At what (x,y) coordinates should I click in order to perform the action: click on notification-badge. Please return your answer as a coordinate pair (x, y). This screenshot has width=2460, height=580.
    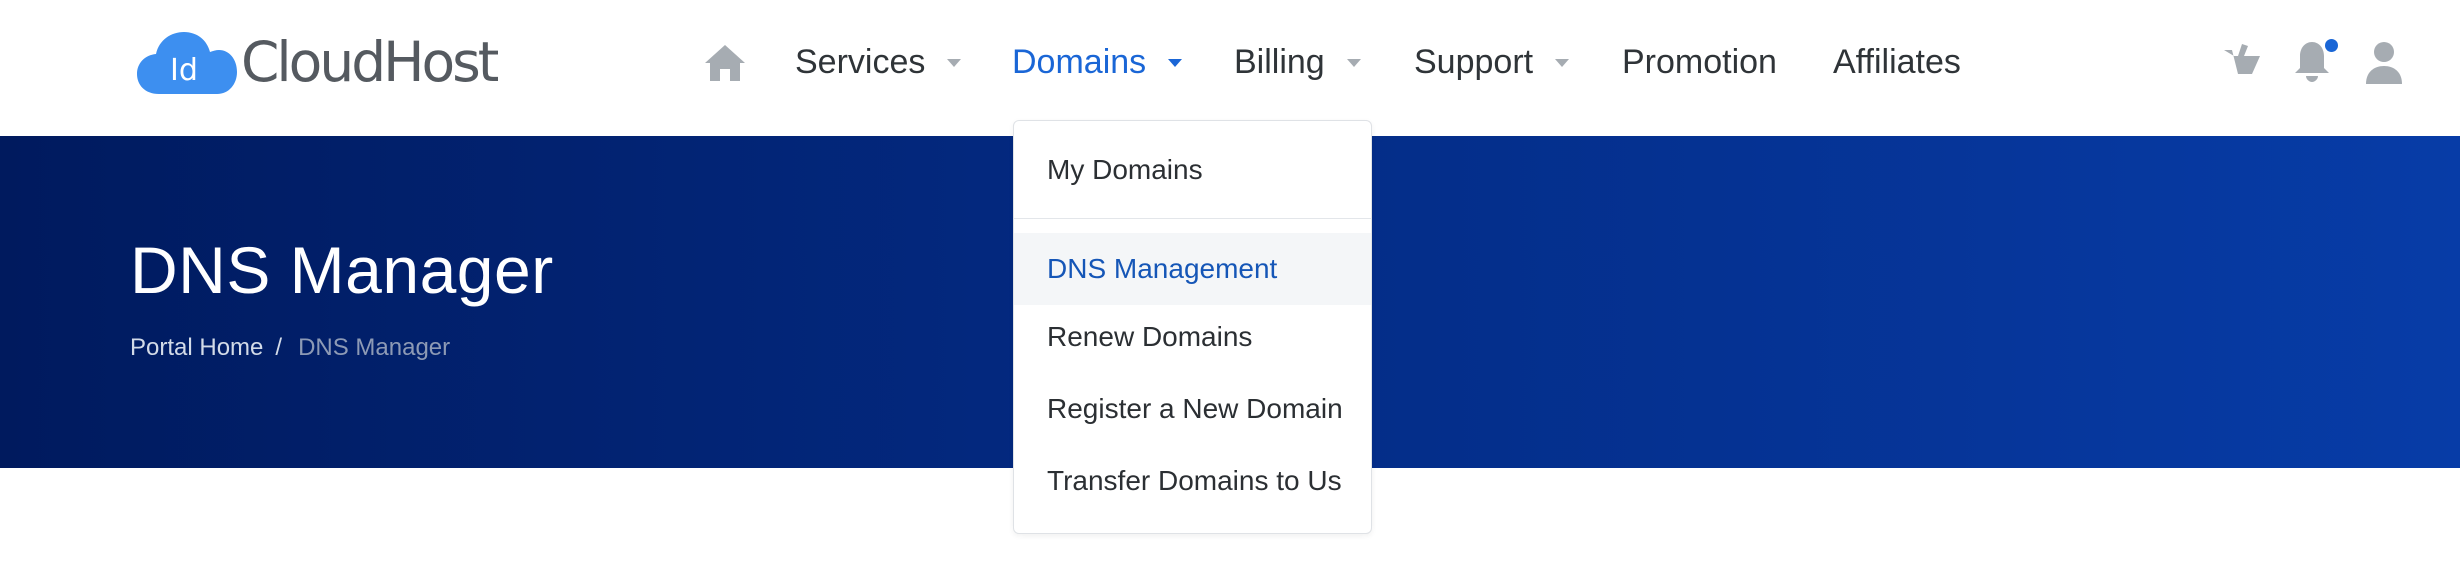
    Looking at the image, I should click on (2331, 45).